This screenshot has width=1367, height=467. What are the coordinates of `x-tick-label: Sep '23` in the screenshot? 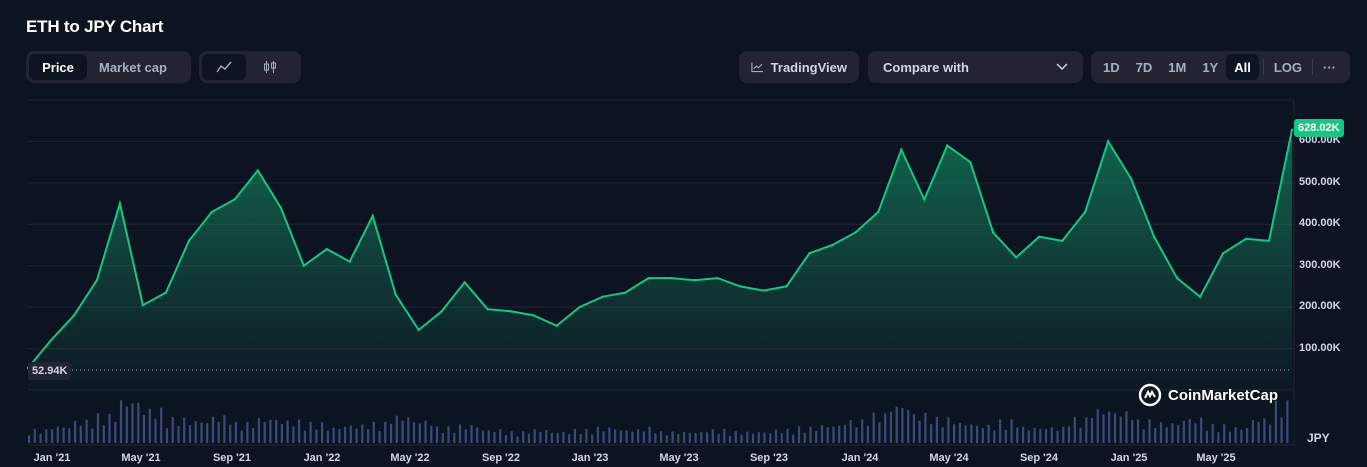 It's located at (769, 458).